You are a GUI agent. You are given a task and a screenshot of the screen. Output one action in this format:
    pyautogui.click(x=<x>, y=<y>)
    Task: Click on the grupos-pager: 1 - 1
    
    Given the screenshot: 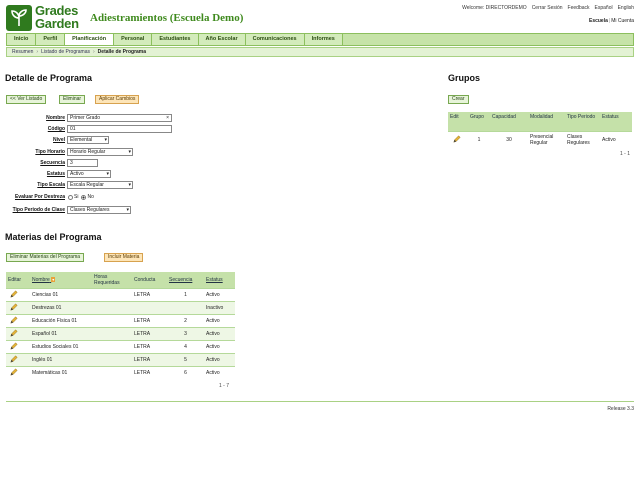 What is the action you would take?
    pyautogui.click(x=625, y=154)
    